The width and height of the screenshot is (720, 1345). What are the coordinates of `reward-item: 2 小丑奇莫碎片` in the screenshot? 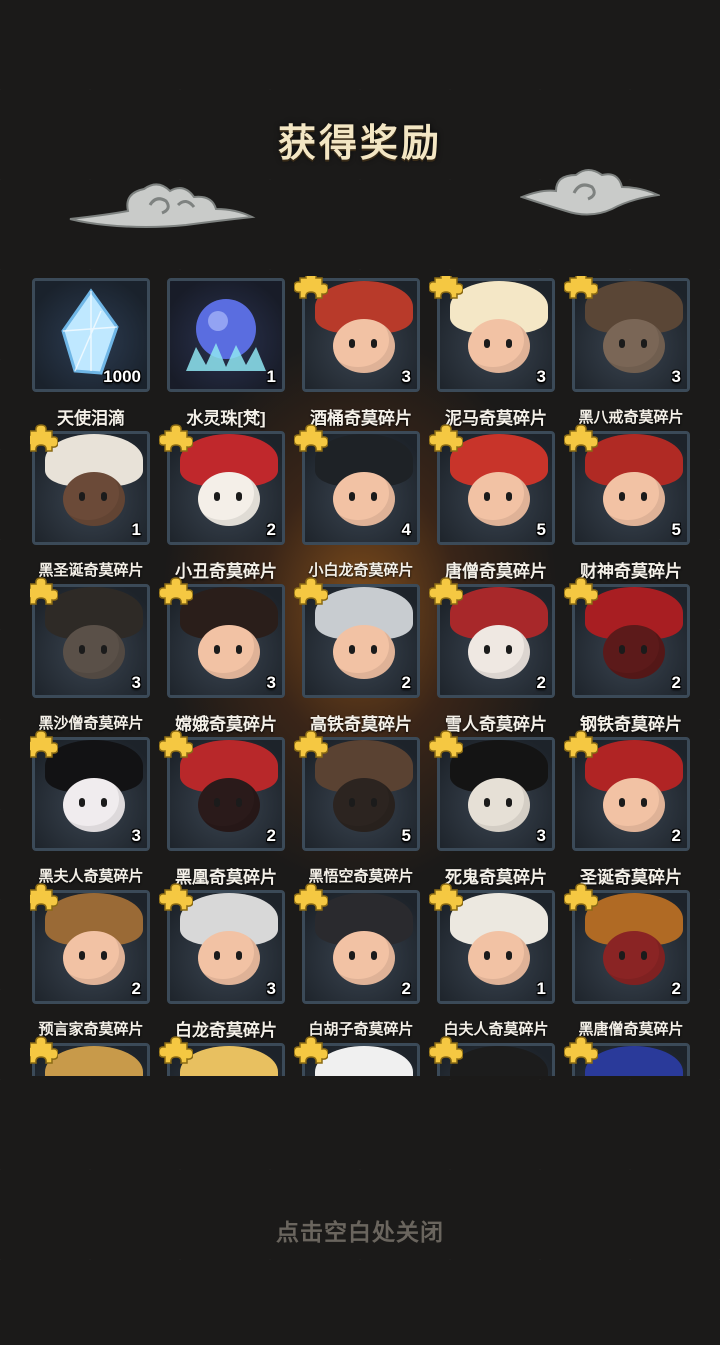 It's located at (223, 503).